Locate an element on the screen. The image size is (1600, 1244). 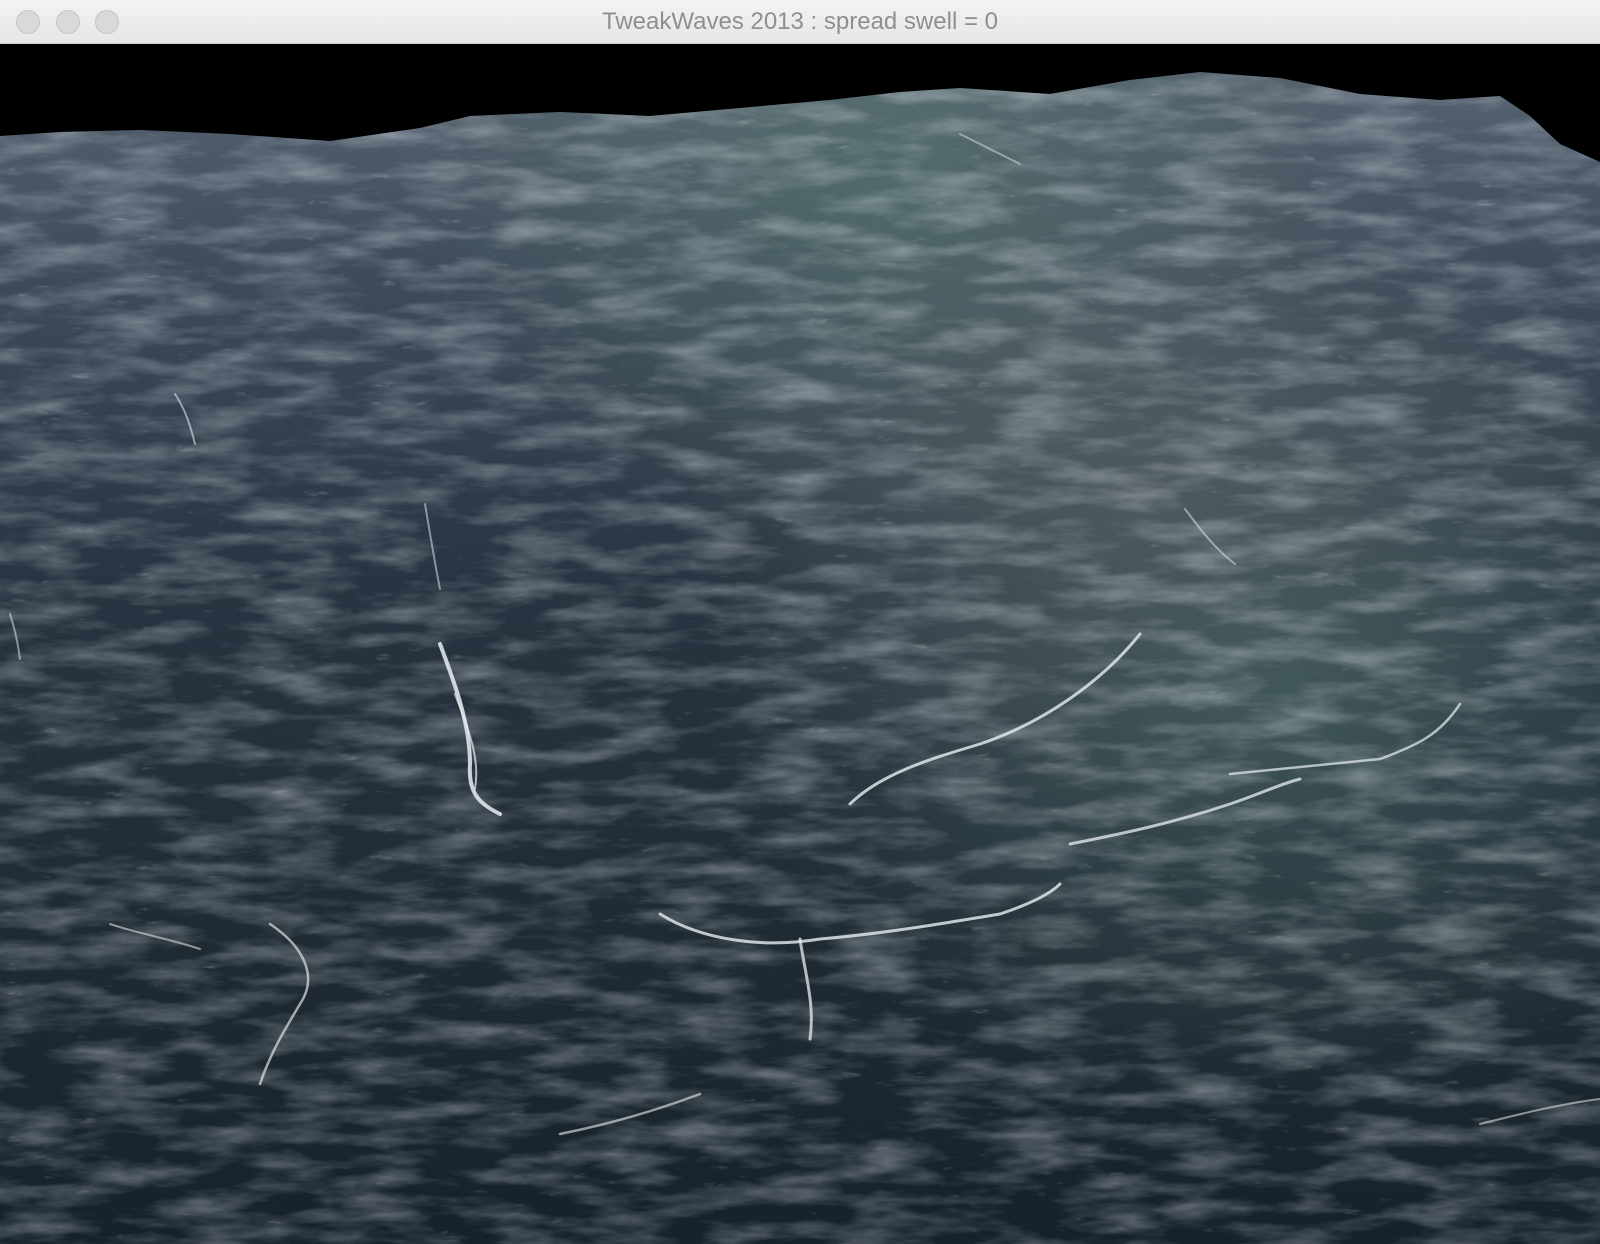
window-title: TweakWaves 2013 : spread swell = 0 is located at coordinates (800, 21).